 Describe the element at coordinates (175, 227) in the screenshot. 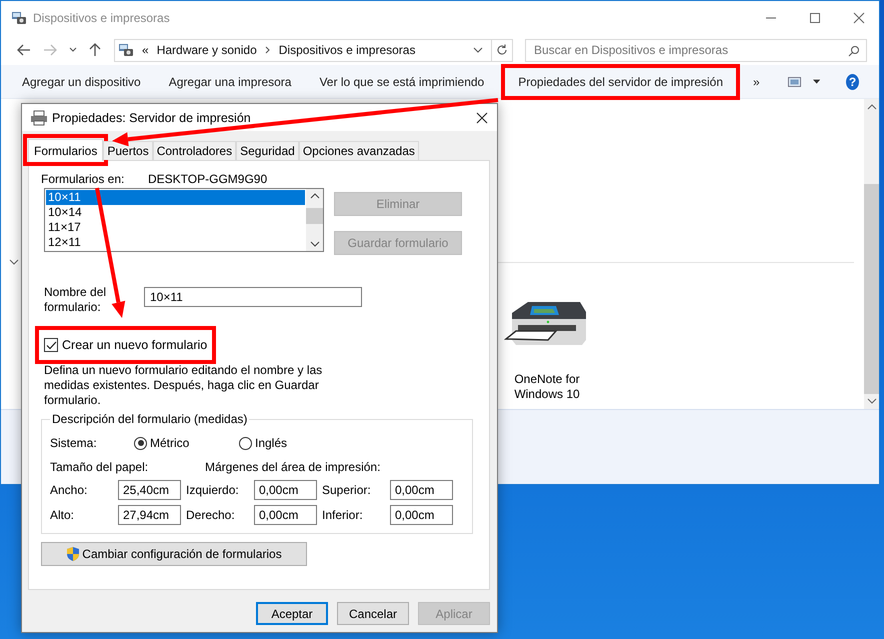

I see `list-item: 11×17` at that location.